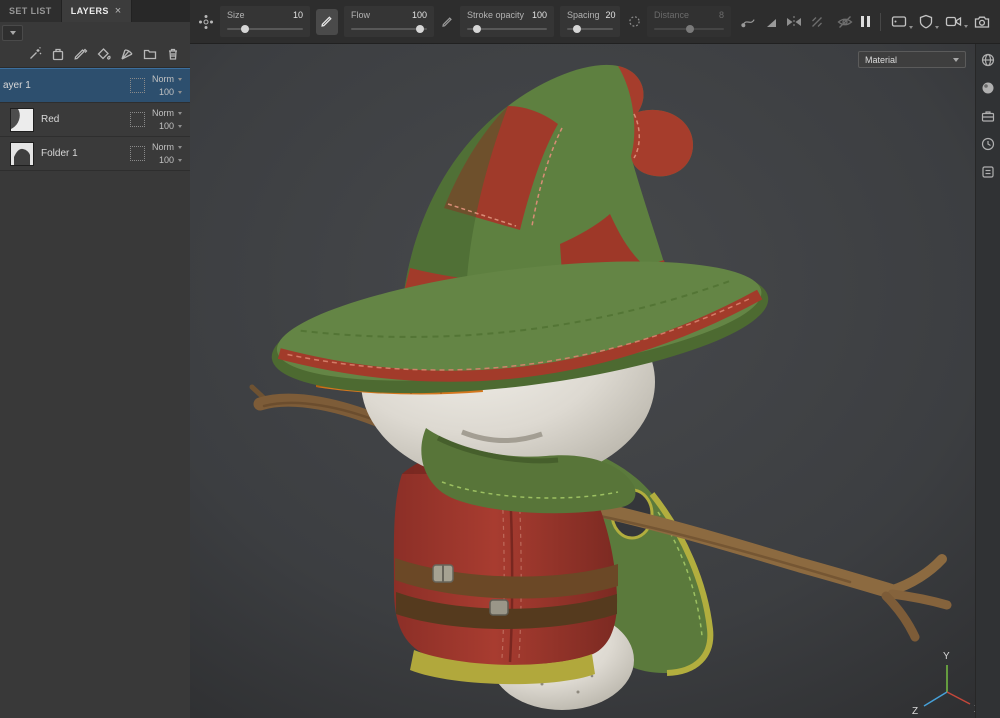 This screenshot has height=718, width=1000. Describe the element at coordinates (634, 21) in the screenshot. I see `dotted-stroke-toggle-icon` at that location.